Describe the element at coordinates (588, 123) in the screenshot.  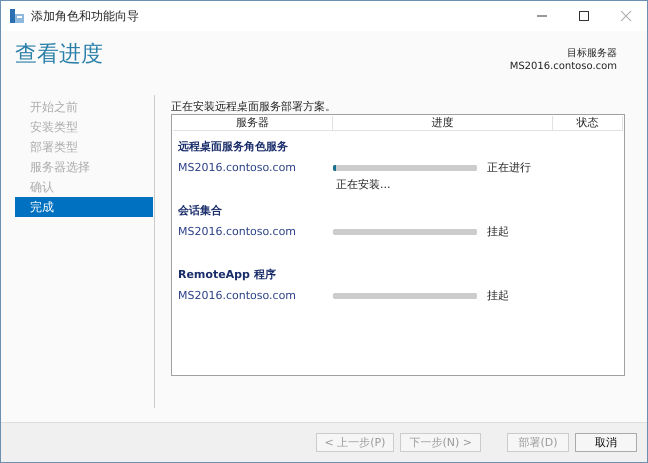
I see `column-header: 状态` at that location.